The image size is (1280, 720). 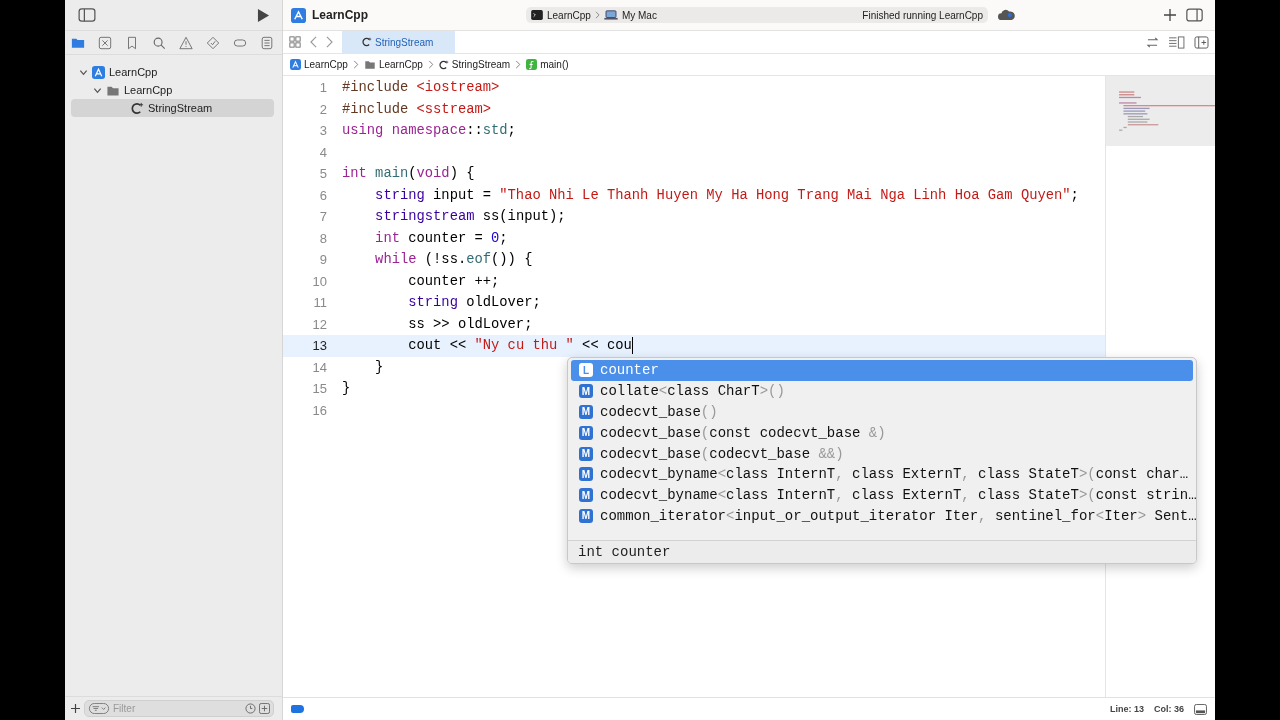 I want to click on warning-icon, so click(x=186, y=42).